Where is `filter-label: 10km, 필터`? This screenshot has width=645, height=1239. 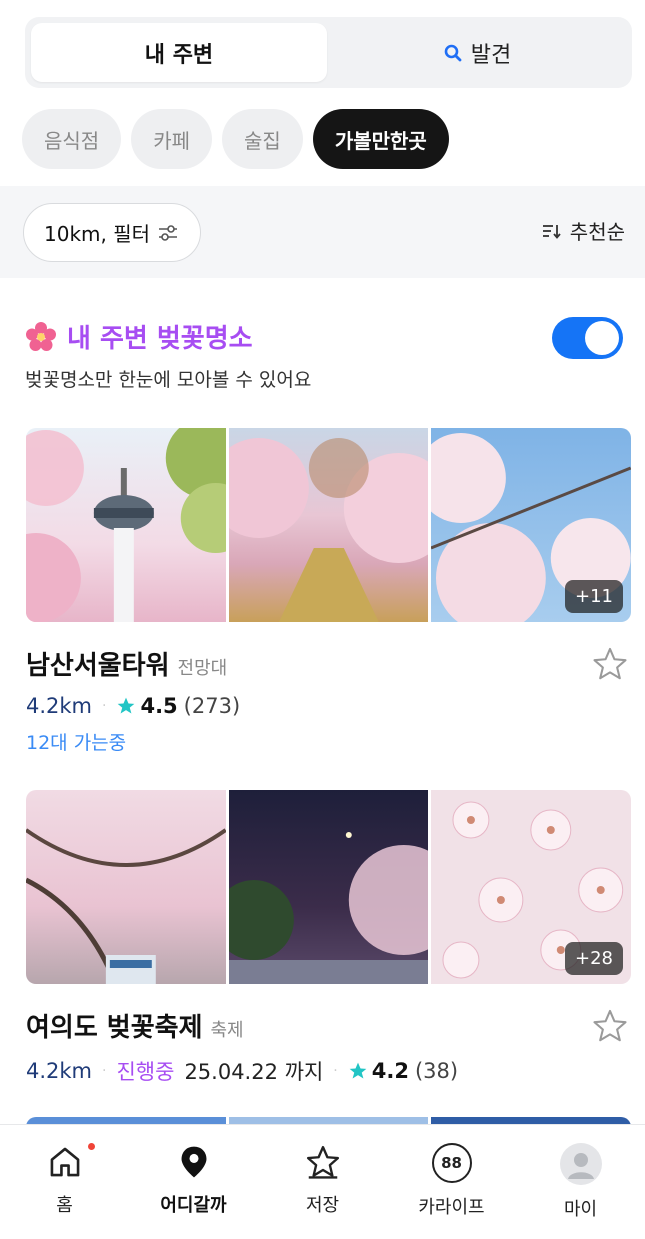
filter-label: 10km, 필터 is located at coordinates (97, 234).